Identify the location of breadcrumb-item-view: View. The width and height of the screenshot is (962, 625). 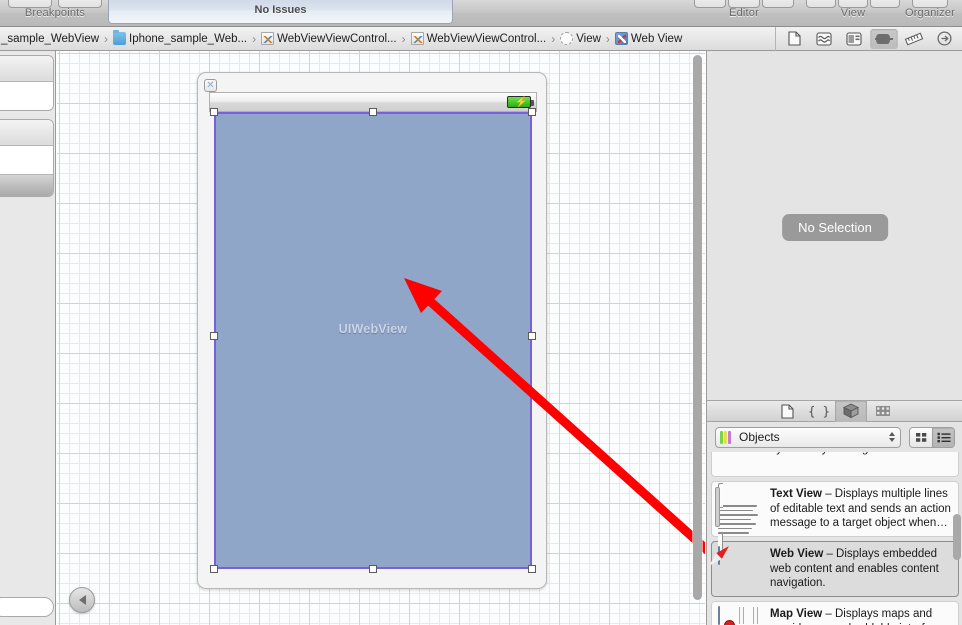
(580, 39).